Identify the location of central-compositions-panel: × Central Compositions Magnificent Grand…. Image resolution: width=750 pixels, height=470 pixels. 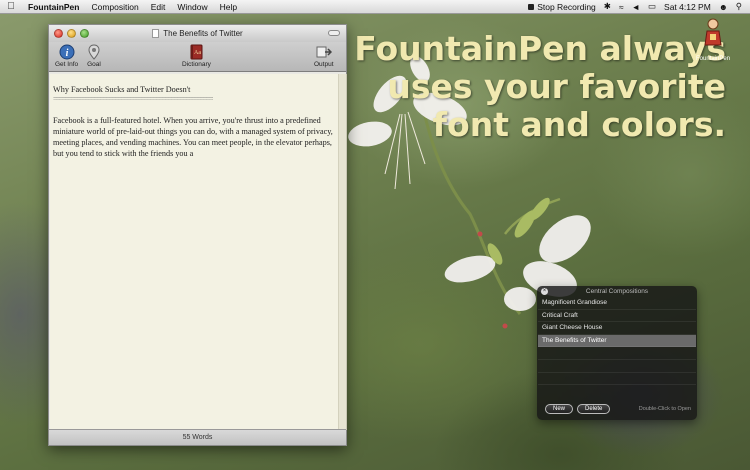
(617, 353).